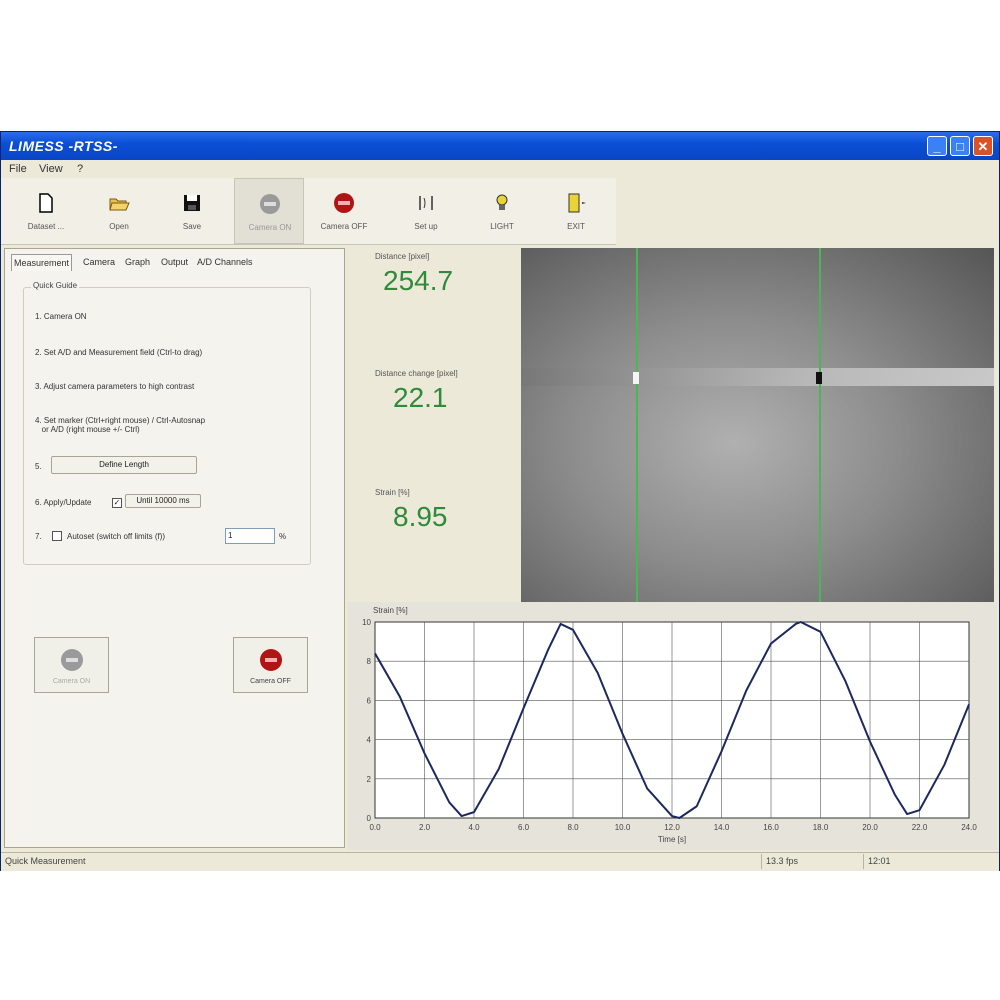 The width and height of the screenshot is (1000, 1000). I want to click on apply-checkbox: ✓, so click(117, 503).